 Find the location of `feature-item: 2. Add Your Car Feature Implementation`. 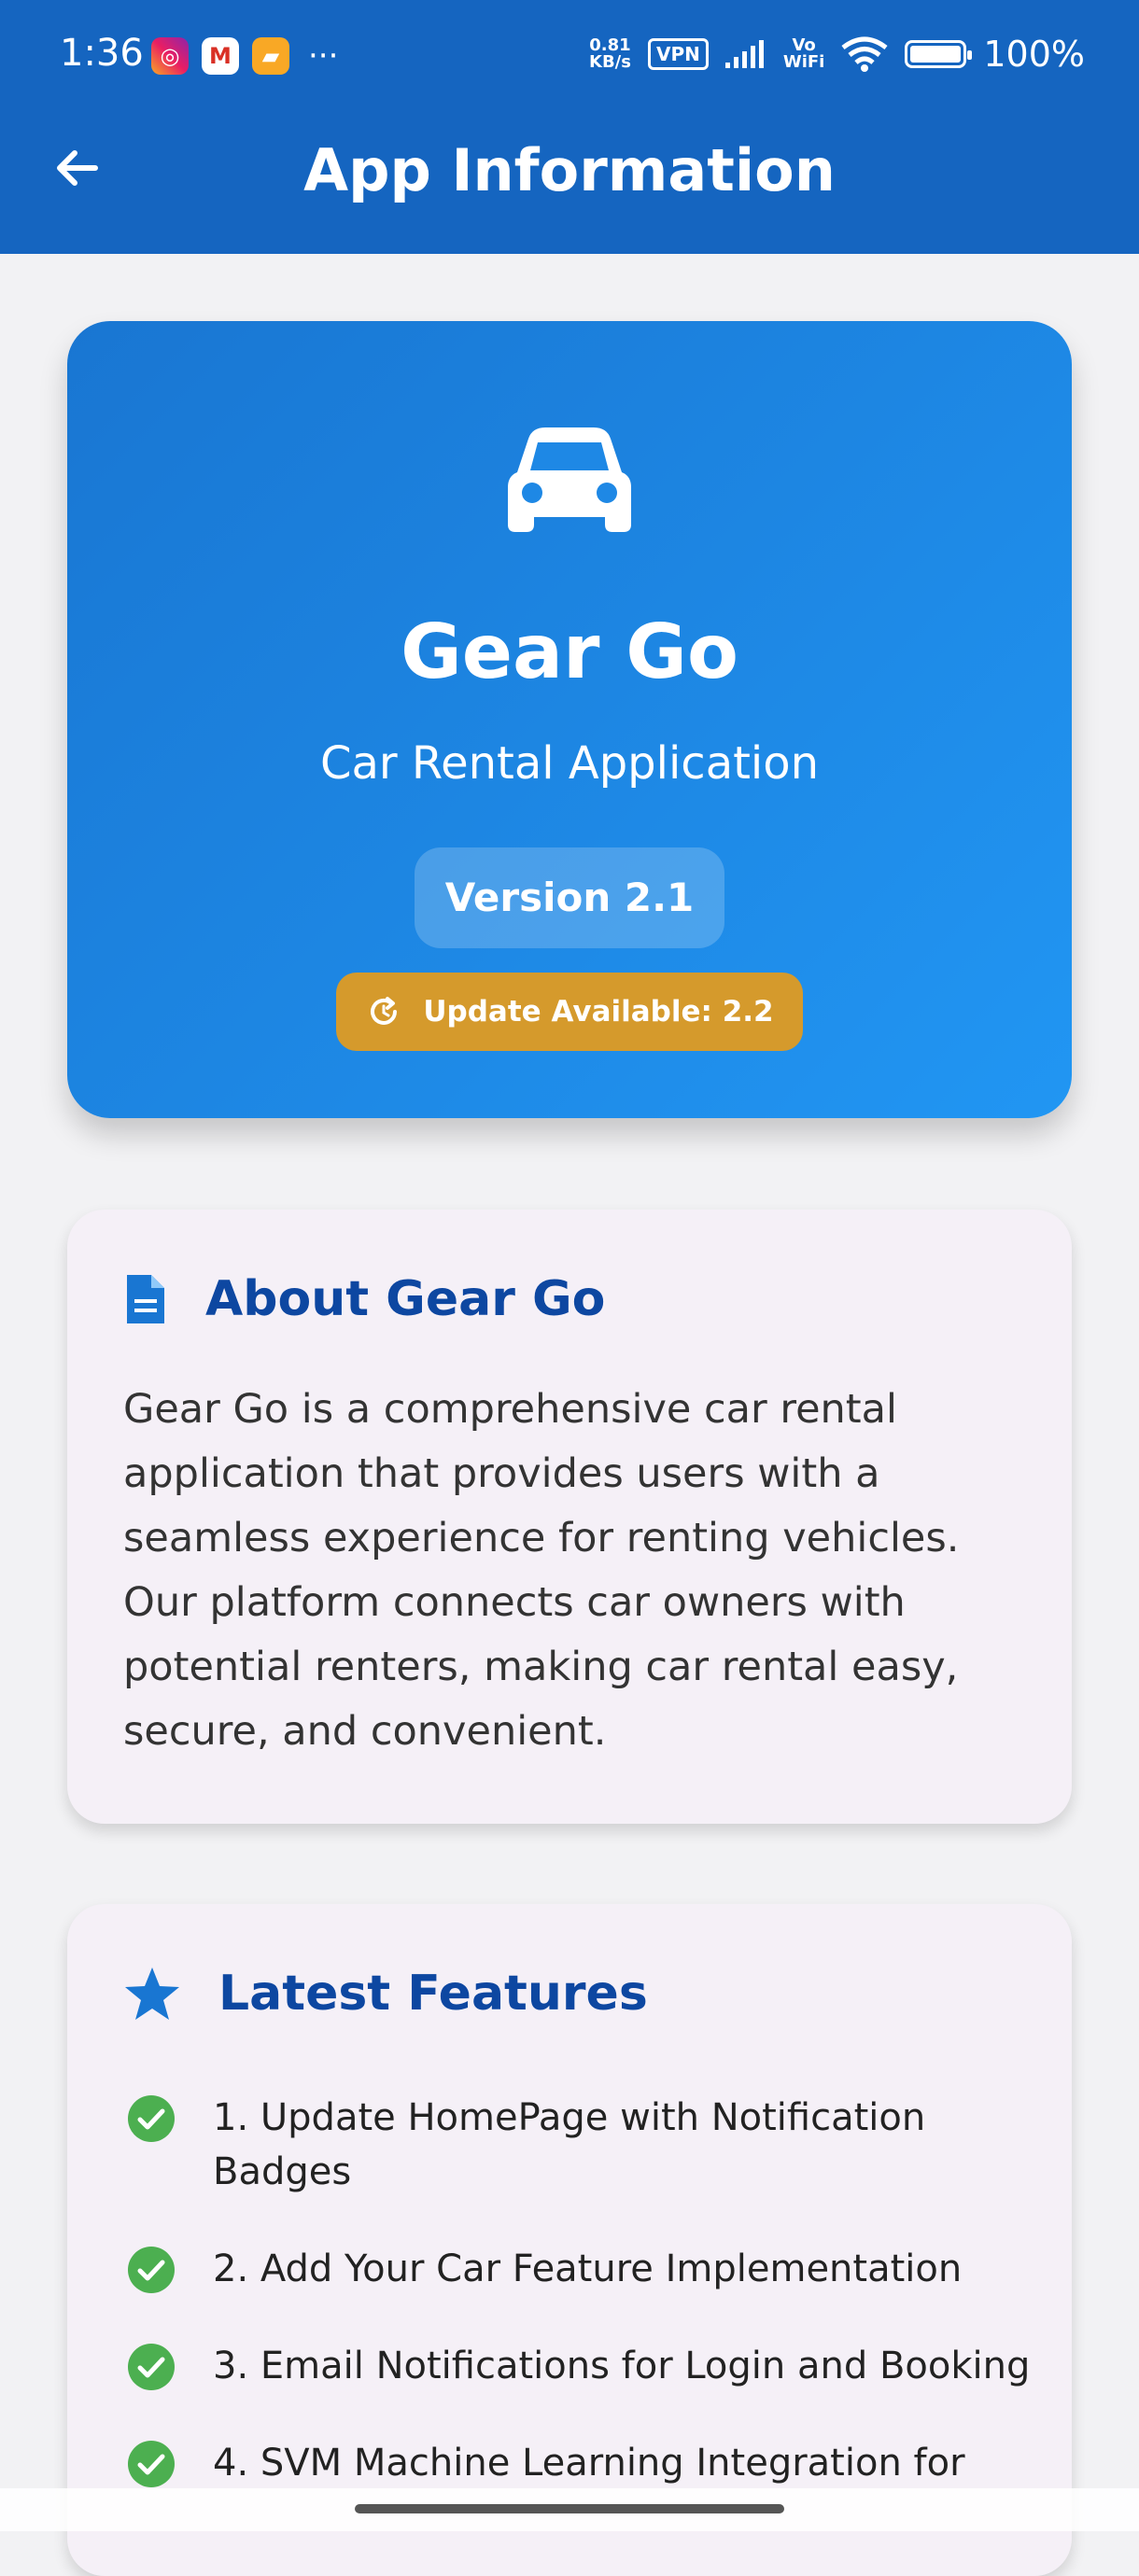

feature-item: 2. Add Your Car Feature Implementation is located at coordinates (580, 2269).